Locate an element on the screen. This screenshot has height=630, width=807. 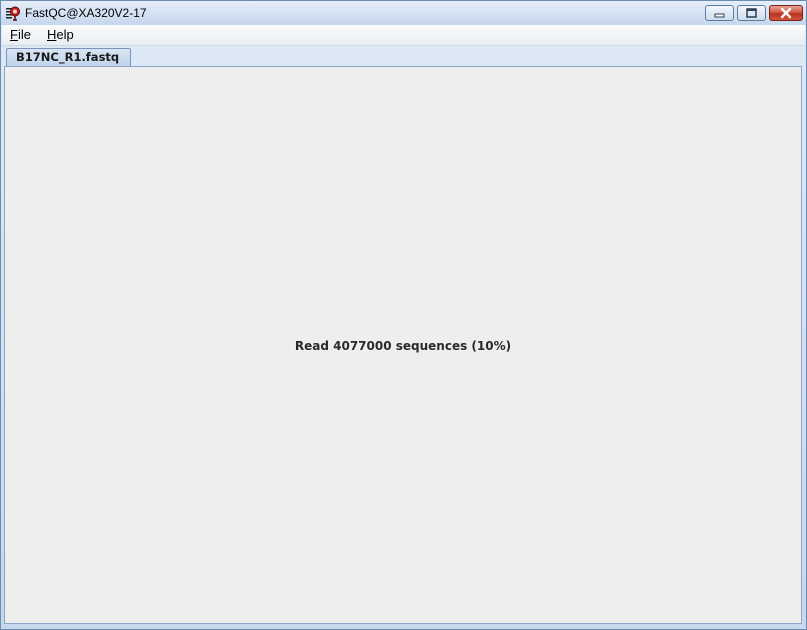
maximize-icon is located at coordinates (751, 13).